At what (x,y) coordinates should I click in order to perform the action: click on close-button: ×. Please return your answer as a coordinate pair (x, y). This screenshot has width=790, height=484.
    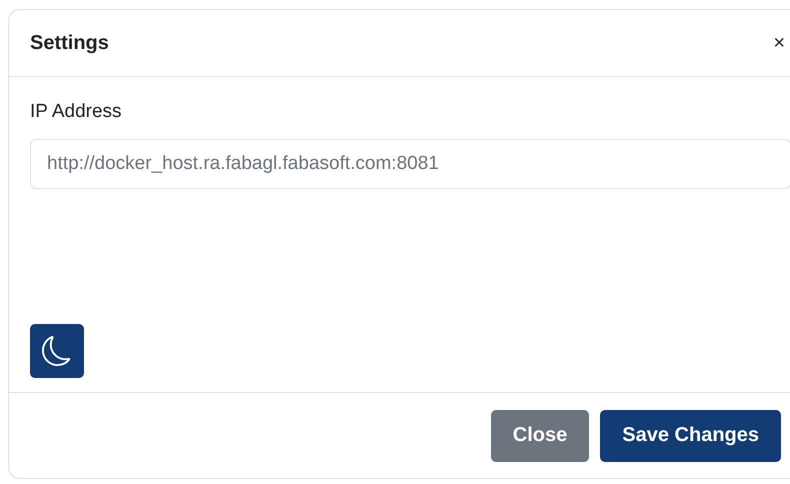
    Looking at the image, I should click on (779, 43).